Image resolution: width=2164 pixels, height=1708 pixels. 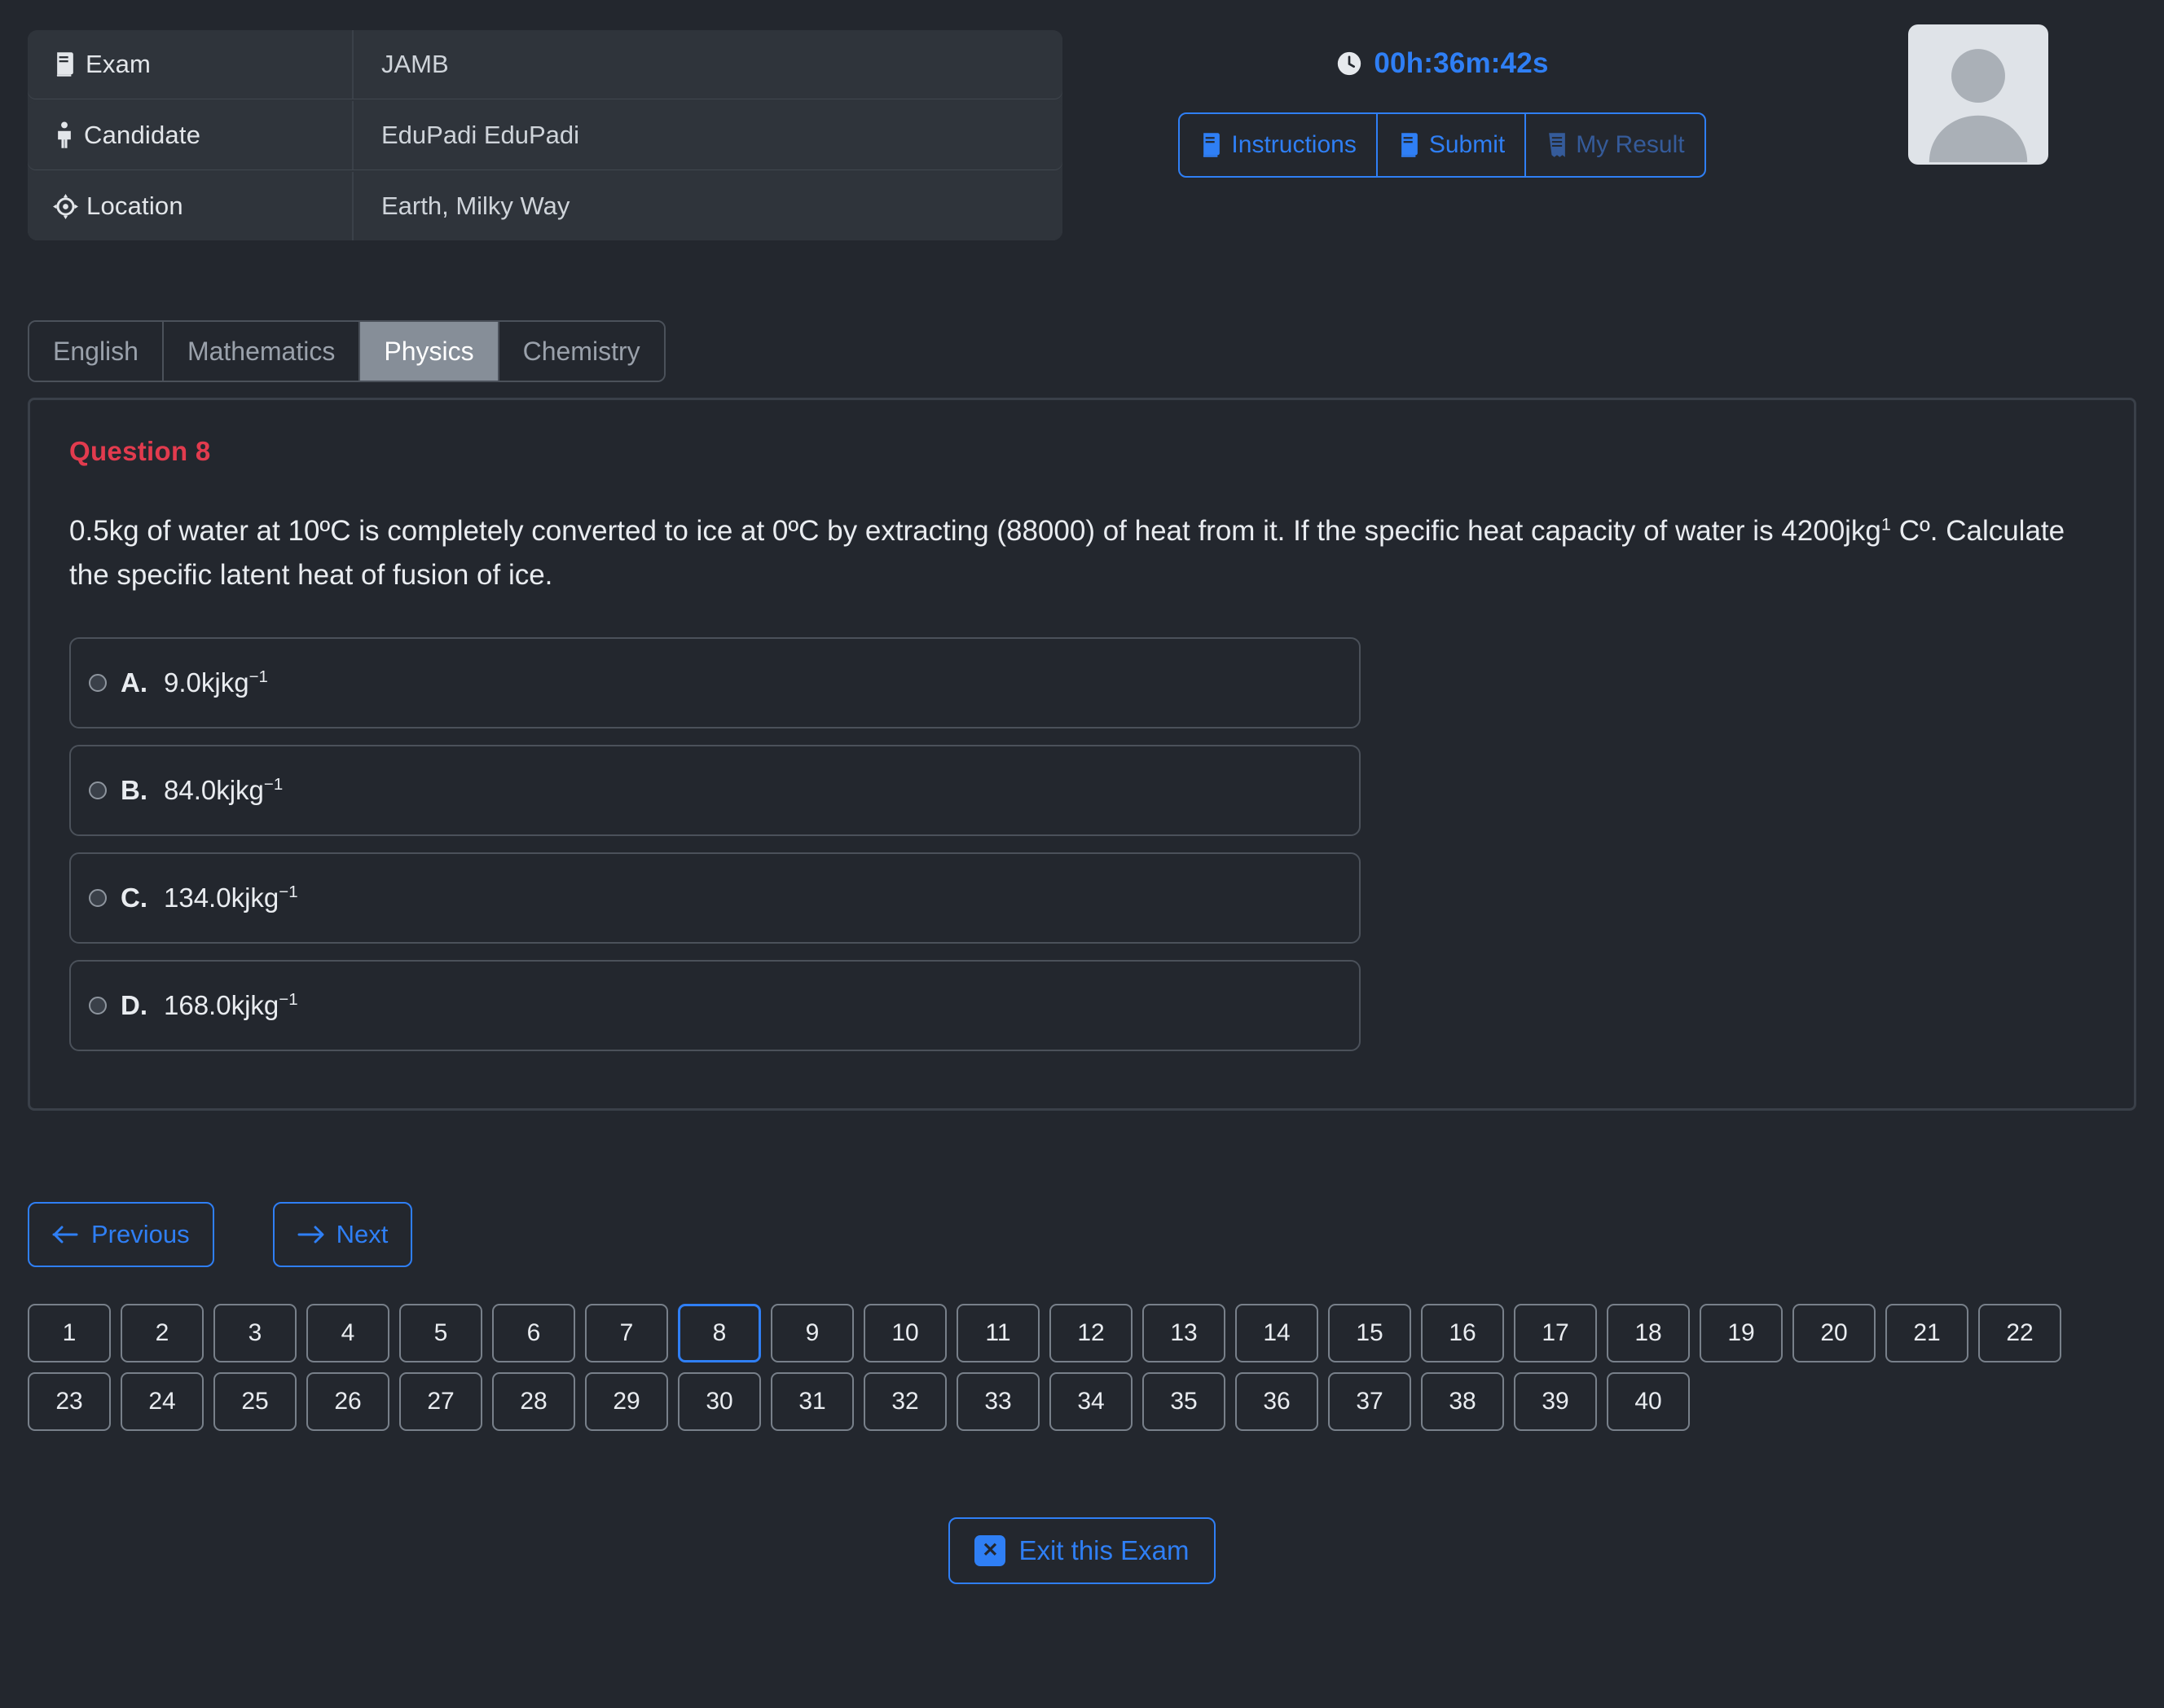 What do you see at coordinates (69, 1333) in the screenshot?
I see `question-number-button: 1` at bounding box center [69, 1333].